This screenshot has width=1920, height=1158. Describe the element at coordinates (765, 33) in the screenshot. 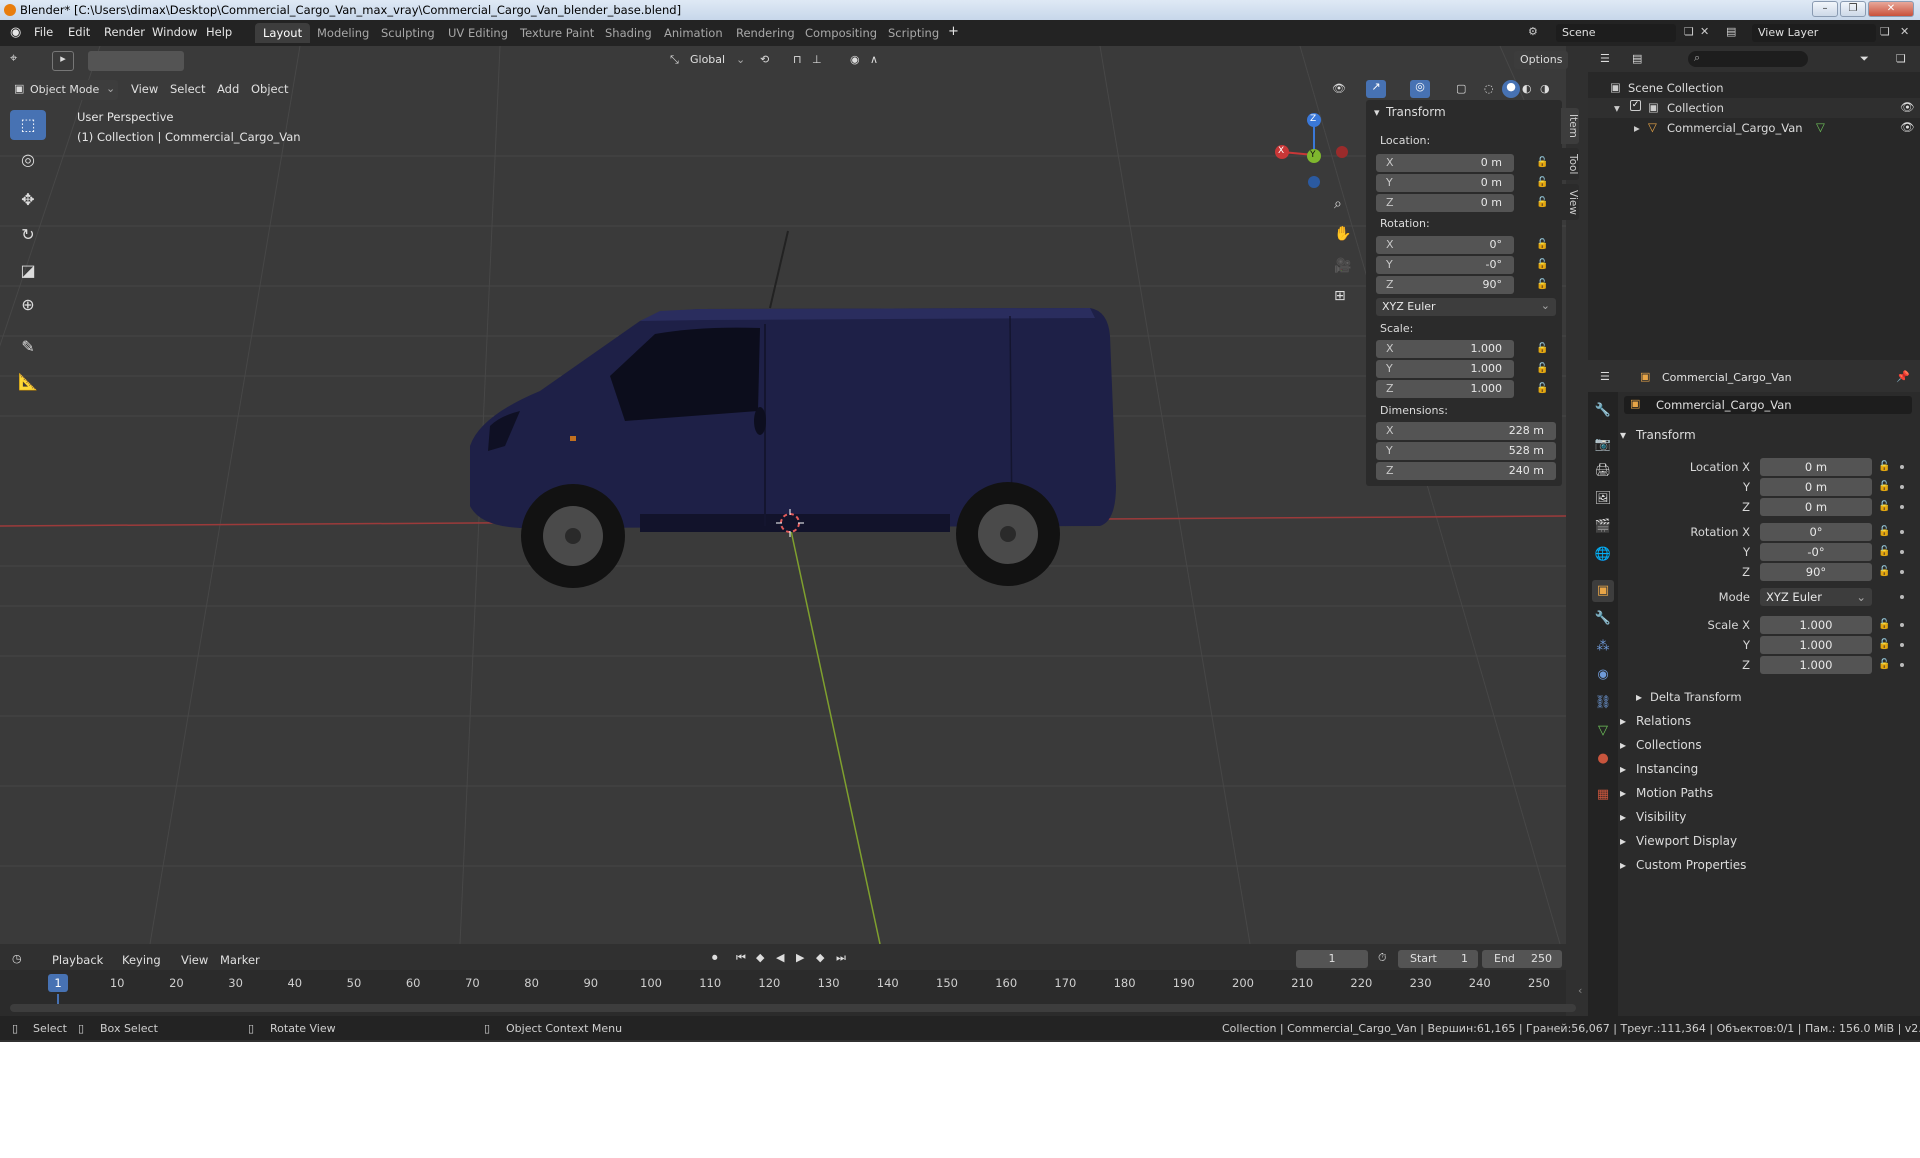

I see `tab-rendering: Rendering` at that location.